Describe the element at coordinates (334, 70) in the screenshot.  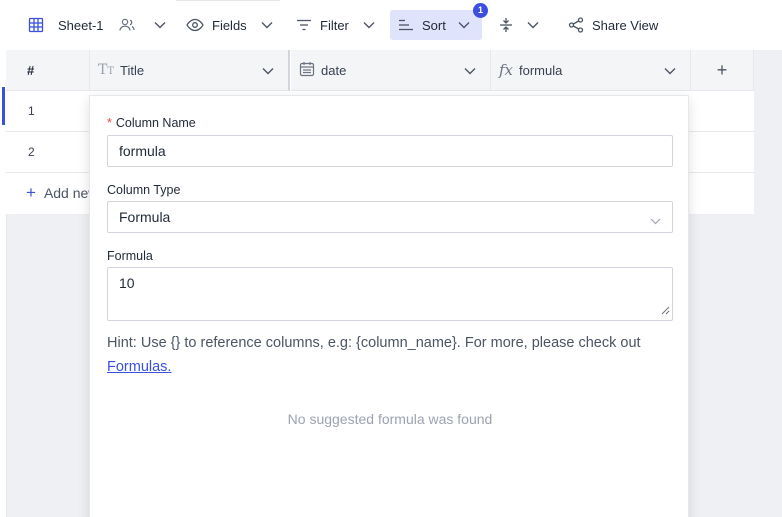
I see `column-header-label: date` at that location.